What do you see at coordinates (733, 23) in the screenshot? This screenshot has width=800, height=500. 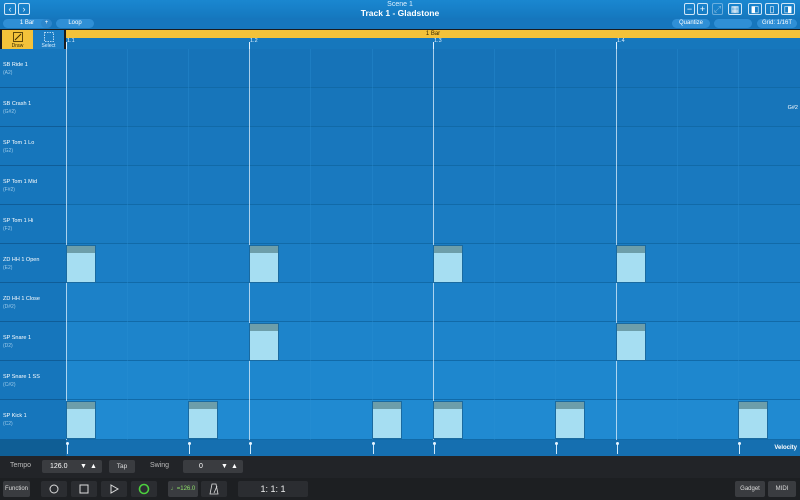 I see `disabled-toolbar-button` at bounding box center [733, 23].